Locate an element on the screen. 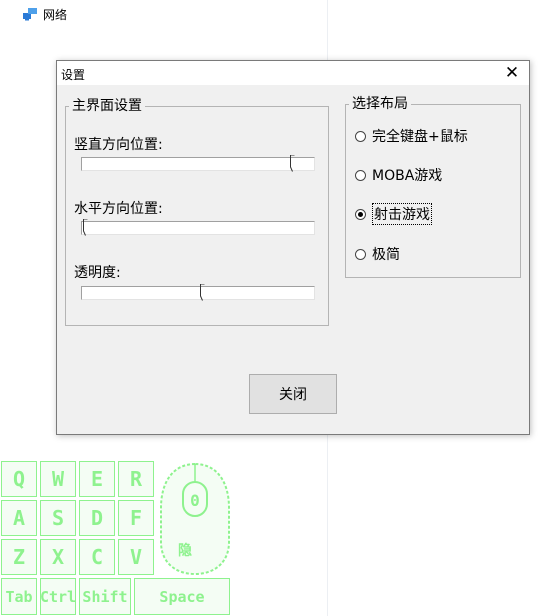 The image size is (542, 616). key-x: X is located at coordinates (58, 557).